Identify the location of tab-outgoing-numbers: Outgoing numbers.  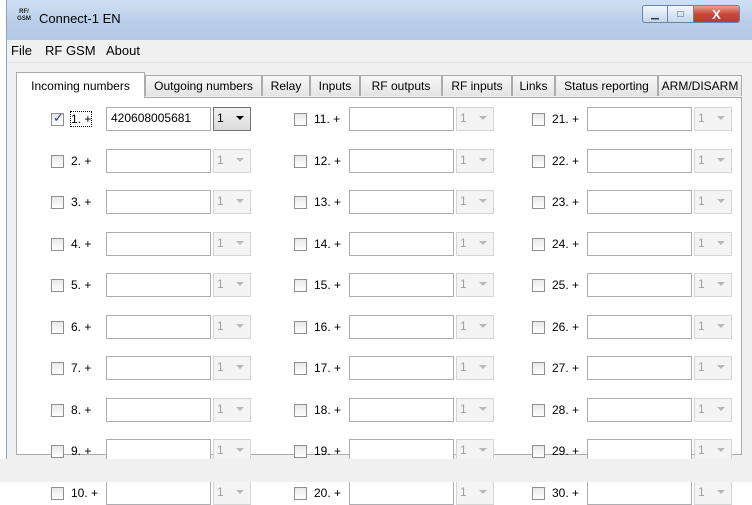
(203, 85).